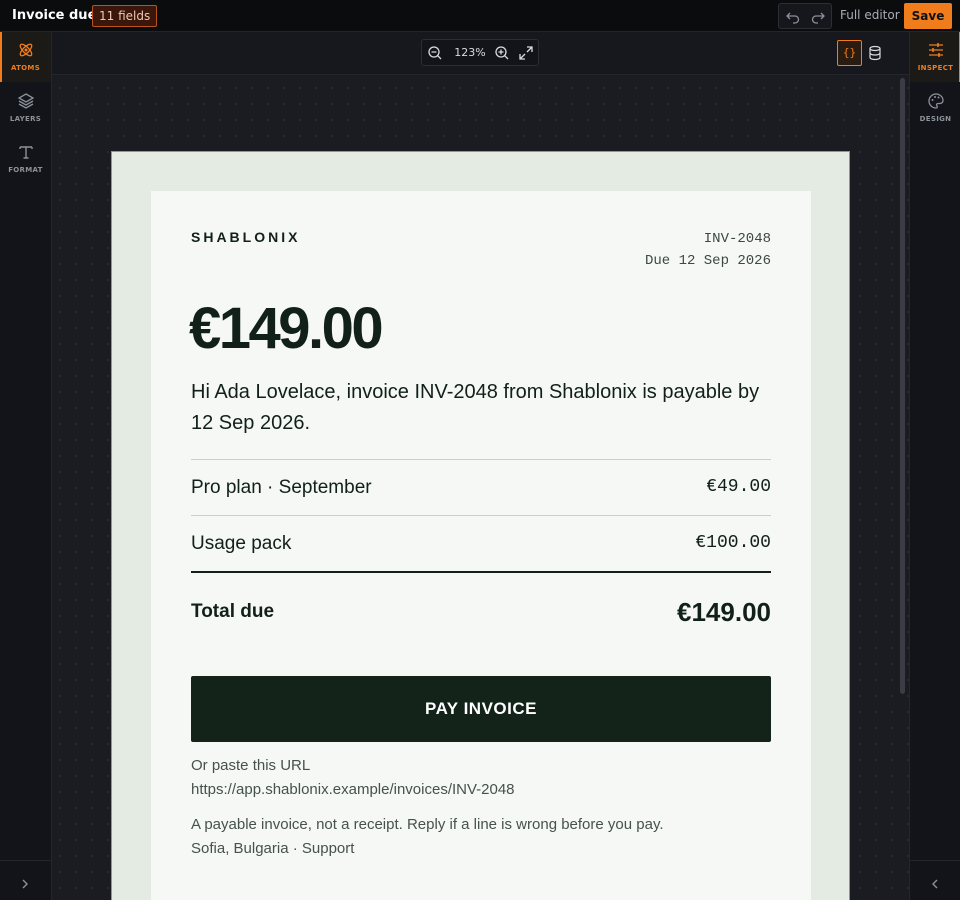 The height and width of the screenshot is (900, 960). Describe the element at coordinates (233, 611) in the screenshot. I see `total-label: Total due` at that location.